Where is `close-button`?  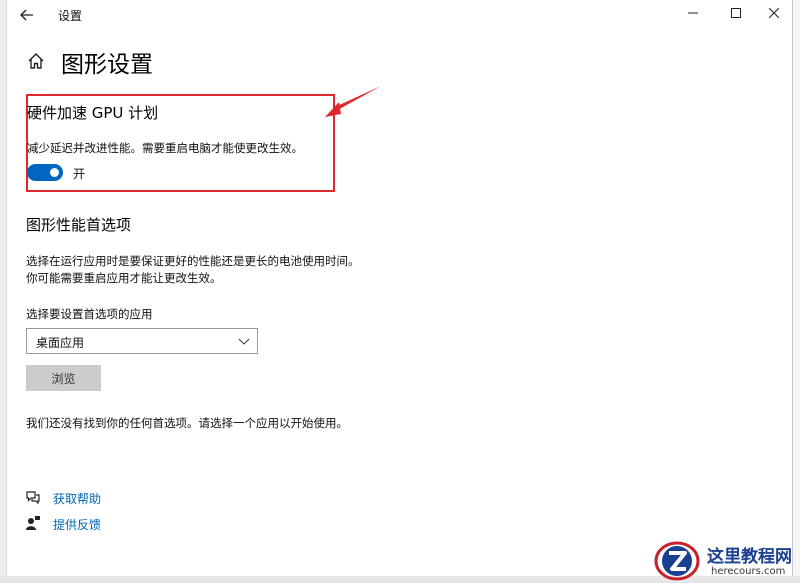
close-button is located at coordinates (774, 15).